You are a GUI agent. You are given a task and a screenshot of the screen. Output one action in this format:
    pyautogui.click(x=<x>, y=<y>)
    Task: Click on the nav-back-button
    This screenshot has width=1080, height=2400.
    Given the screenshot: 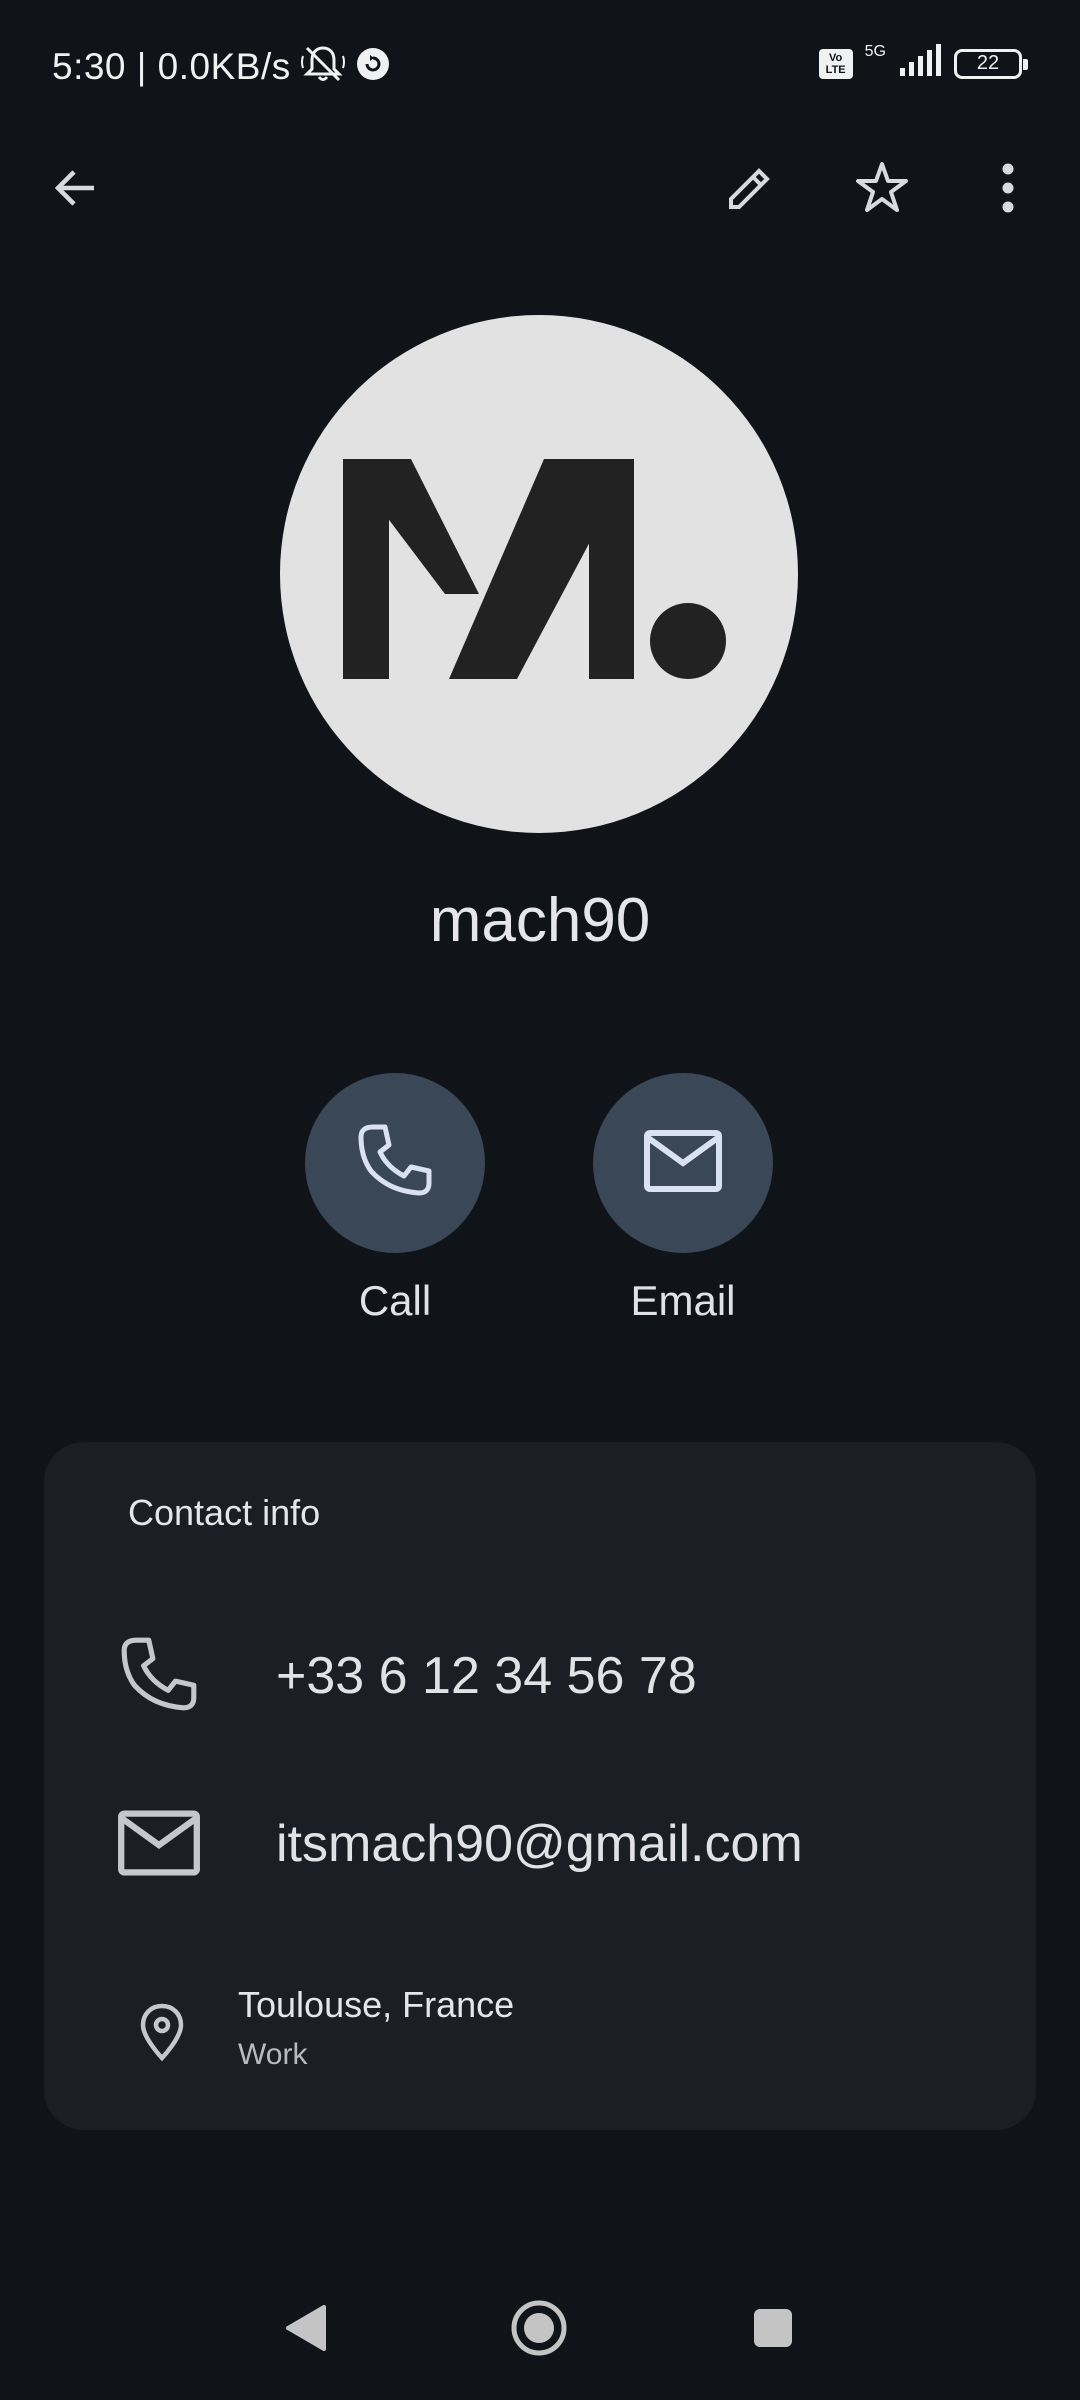 What is the action you would take?
    pyautogui.click(x=306, y=2330)
    